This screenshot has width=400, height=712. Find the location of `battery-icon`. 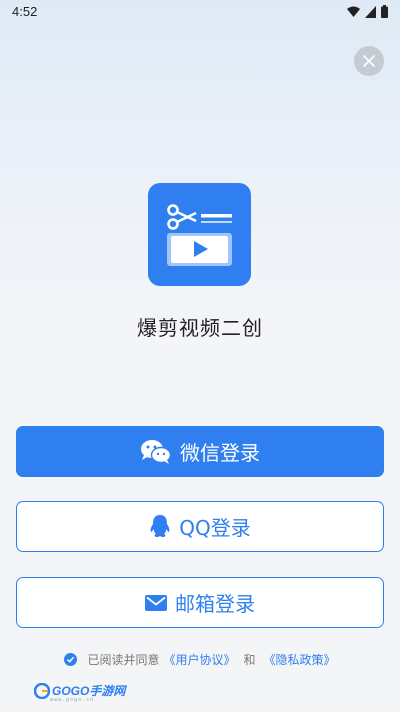

battery-icon is located at coordinates (384, 11).